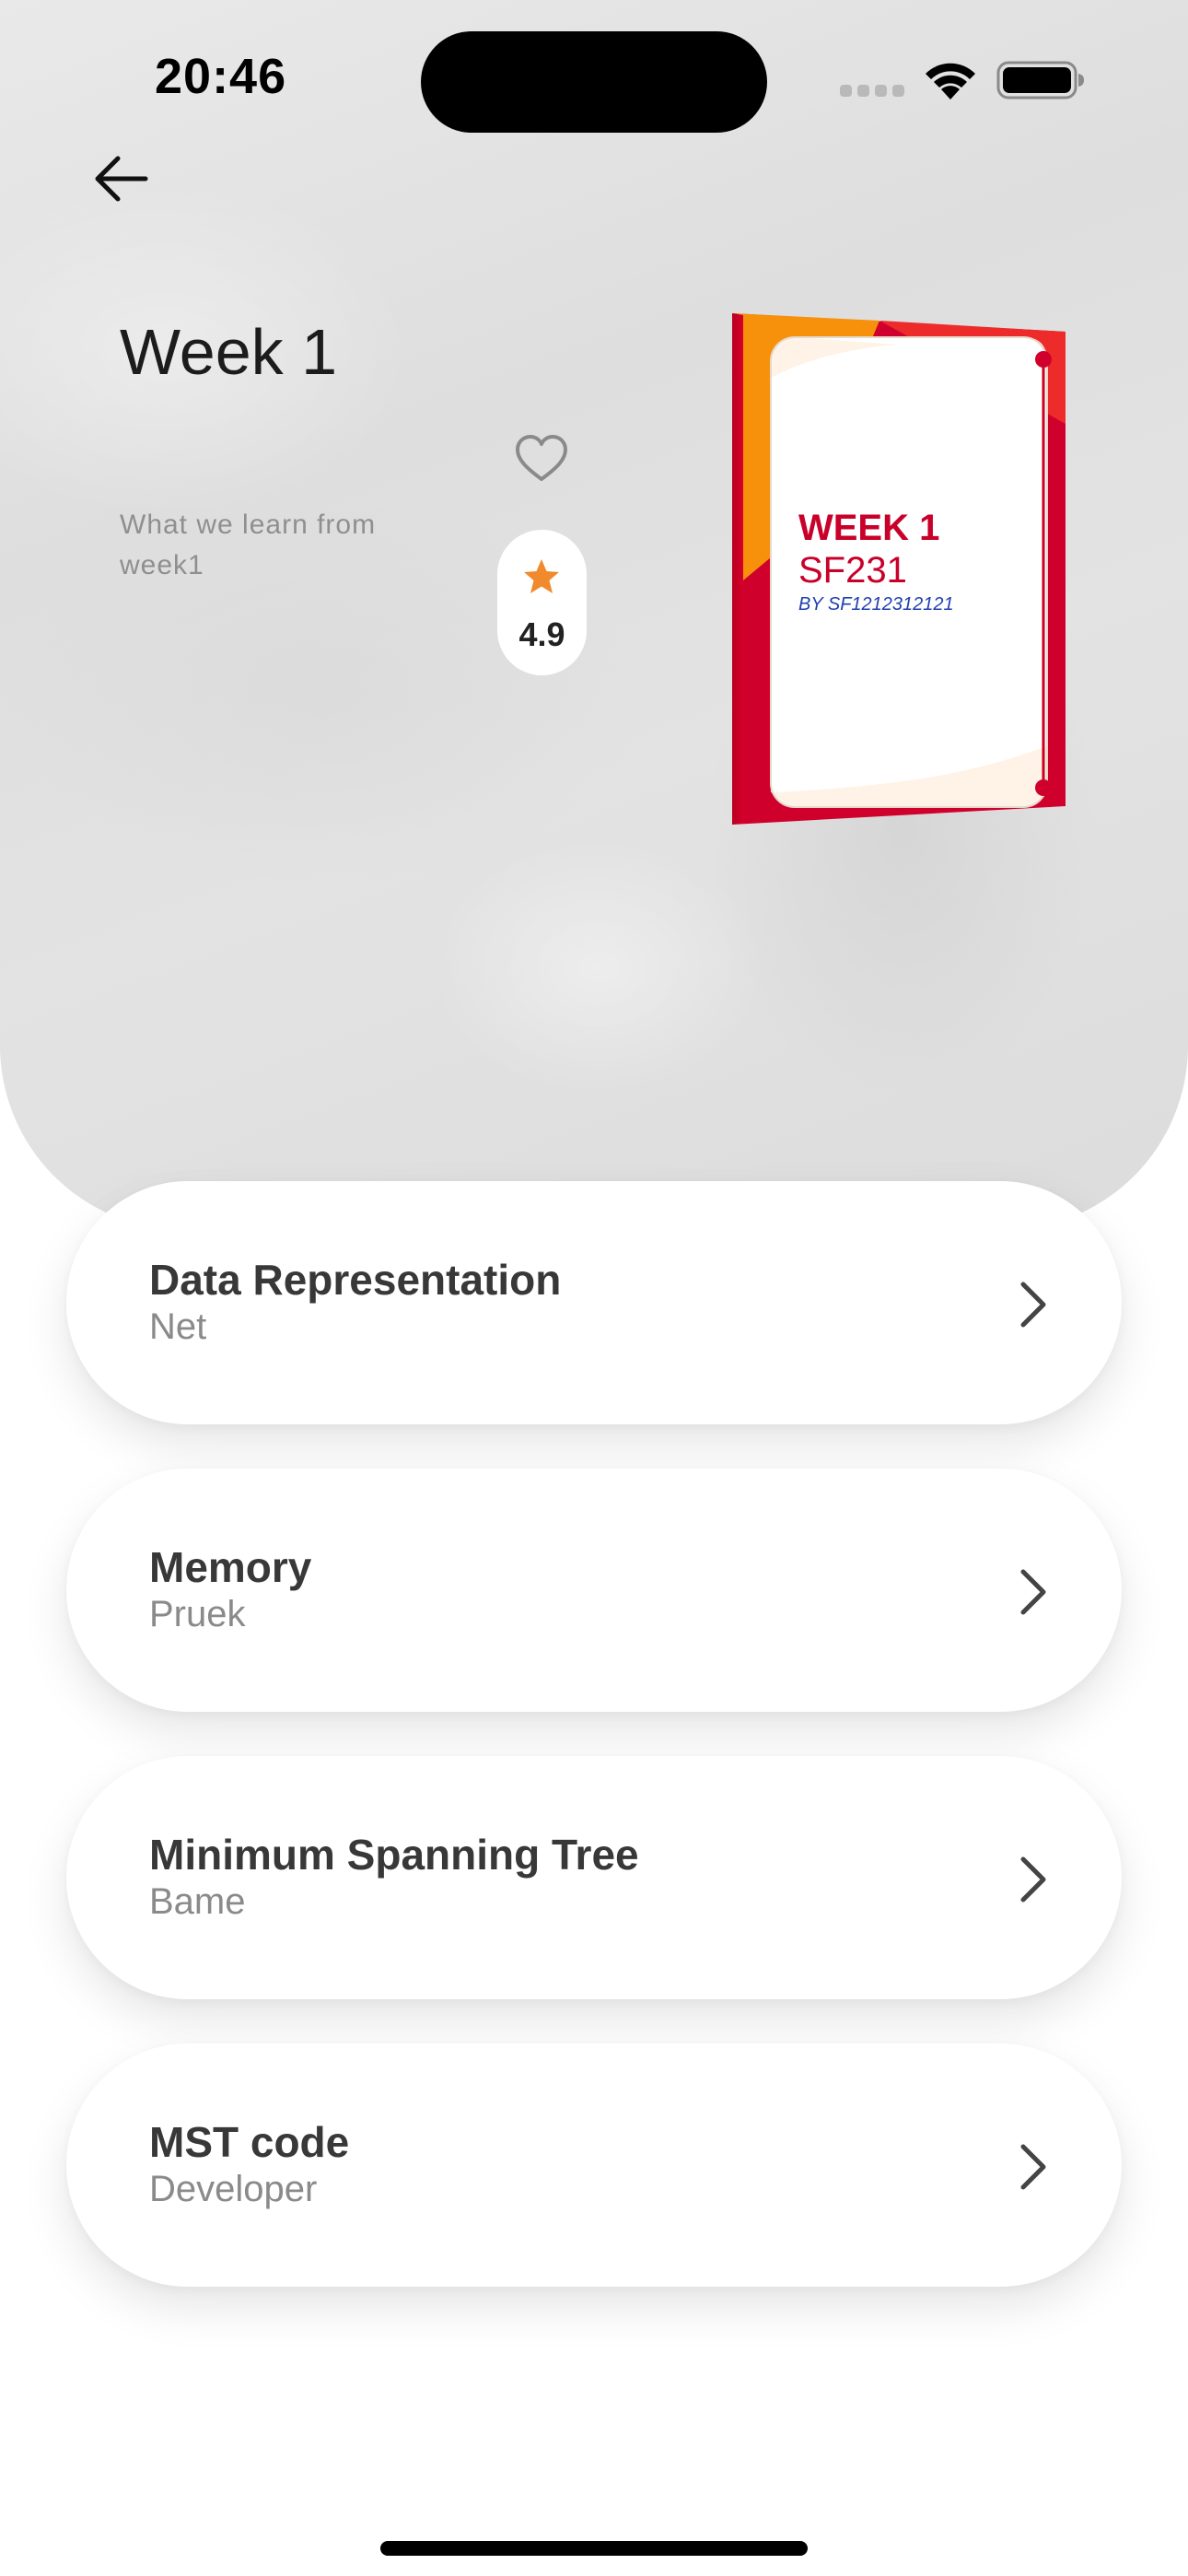 The image size is (1188, 2576). I want to click on lesson-card: Data Representation Net, so click(594, 1302).